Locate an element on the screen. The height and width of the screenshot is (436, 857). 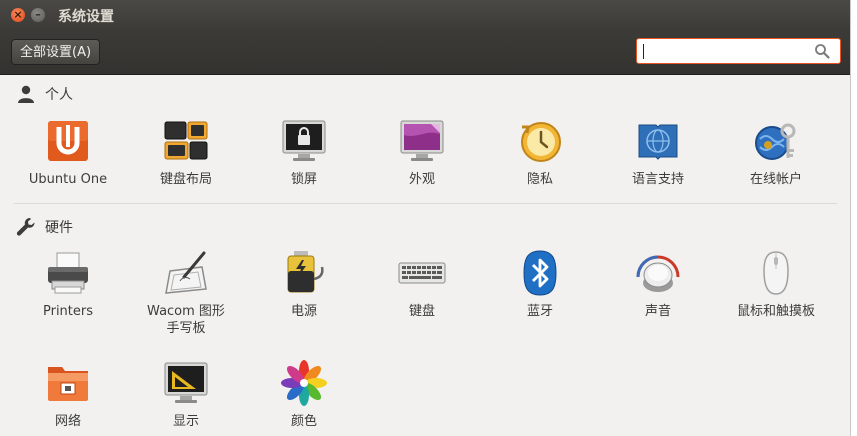
minimize-icon: – is located at coordinates (38, 15).